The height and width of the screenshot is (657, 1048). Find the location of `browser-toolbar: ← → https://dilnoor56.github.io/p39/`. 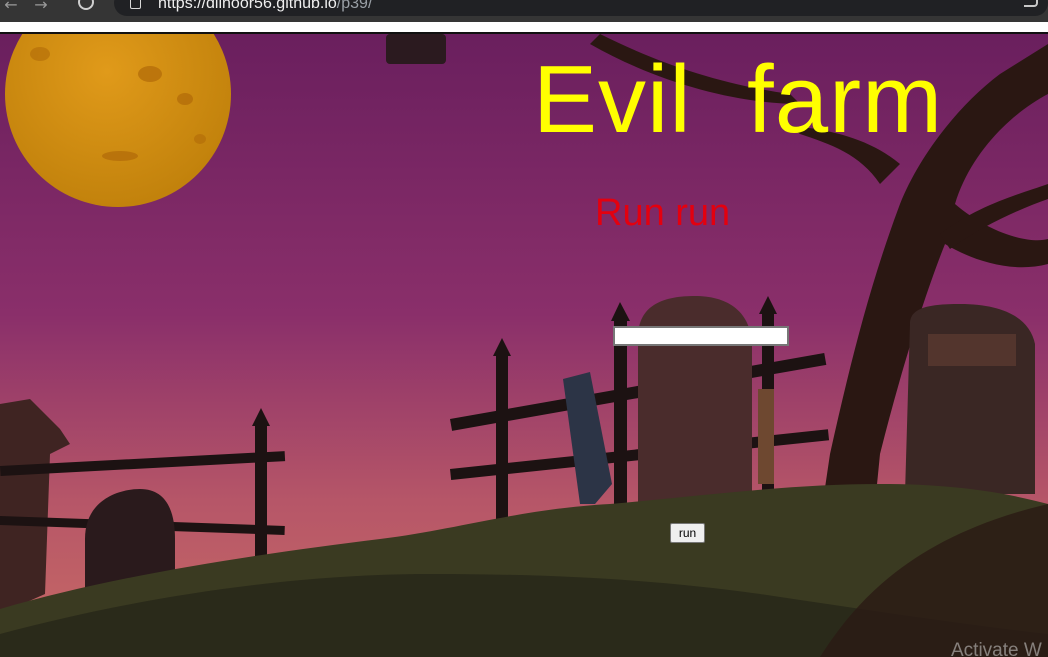

browser-toolbar: ← → https://dilnoor56.github.io/p39/ is located at coordinates (524, 11).